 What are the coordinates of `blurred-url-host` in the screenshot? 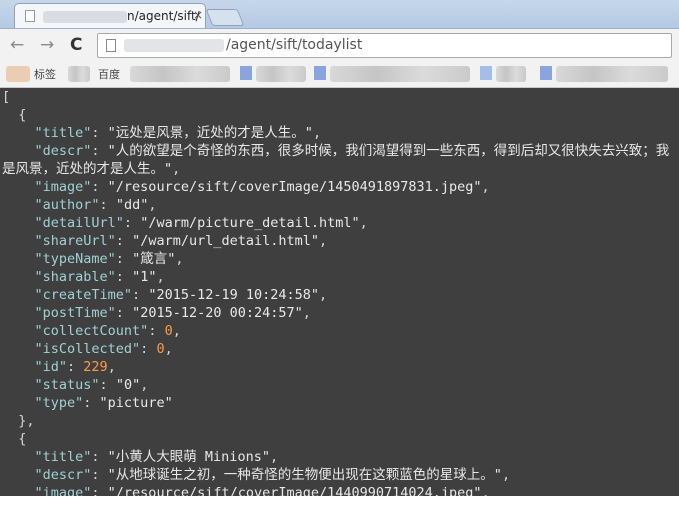 It's located at (174, 45).